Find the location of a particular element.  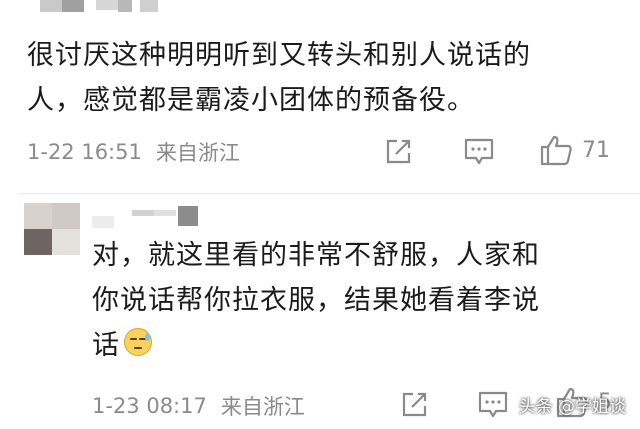

comment-2-line-1: 对，就这里看的非常不舒服，人家和 is located at coordinates (316, 255).